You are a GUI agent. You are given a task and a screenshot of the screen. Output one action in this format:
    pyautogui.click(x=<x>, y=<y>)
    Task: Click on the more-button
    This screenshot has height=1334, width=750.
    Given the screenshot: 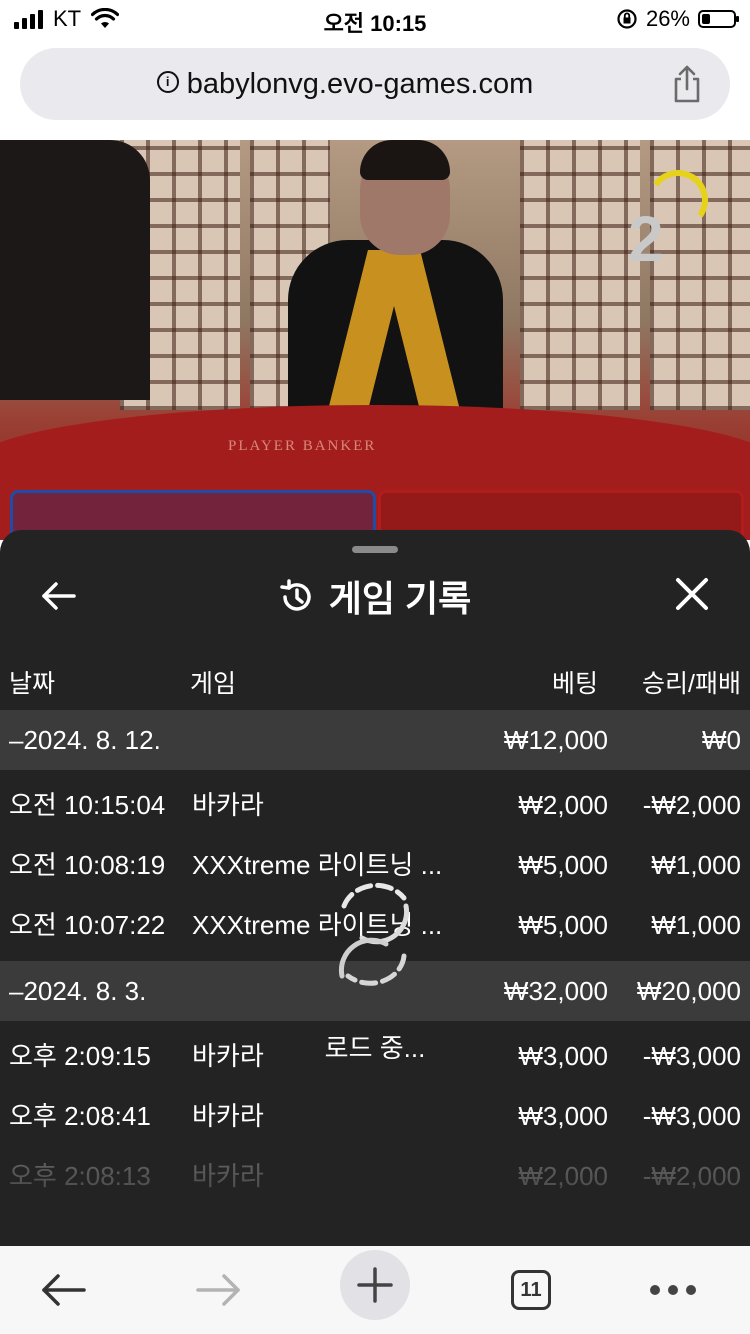 What is the action you would take?
    pyautogui.click(x=673, y=1290)
    